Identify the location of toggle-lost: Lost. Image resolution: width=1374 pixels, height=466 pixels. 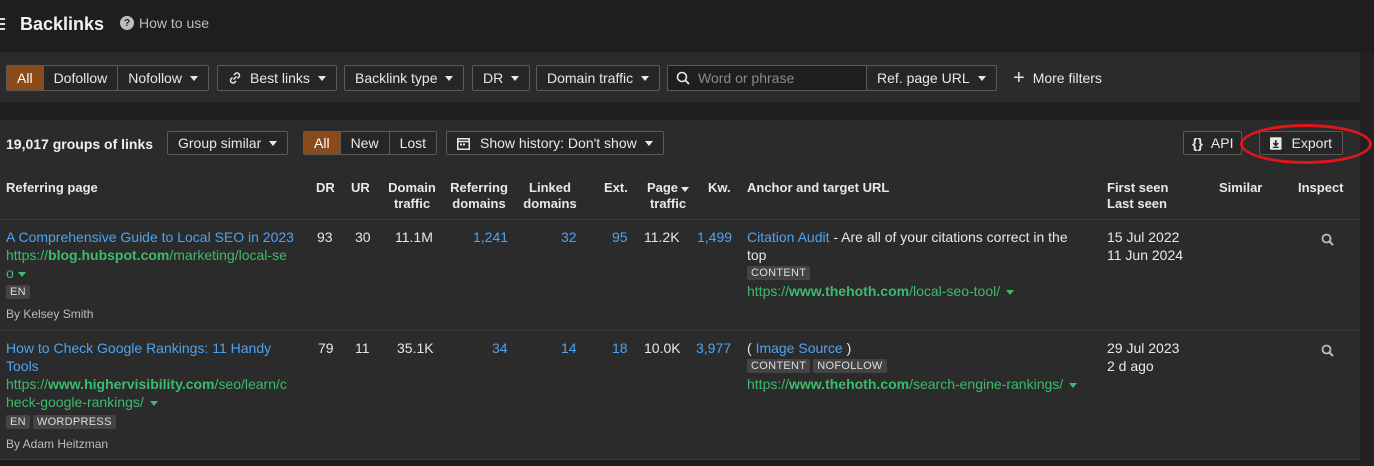
(412, 143).